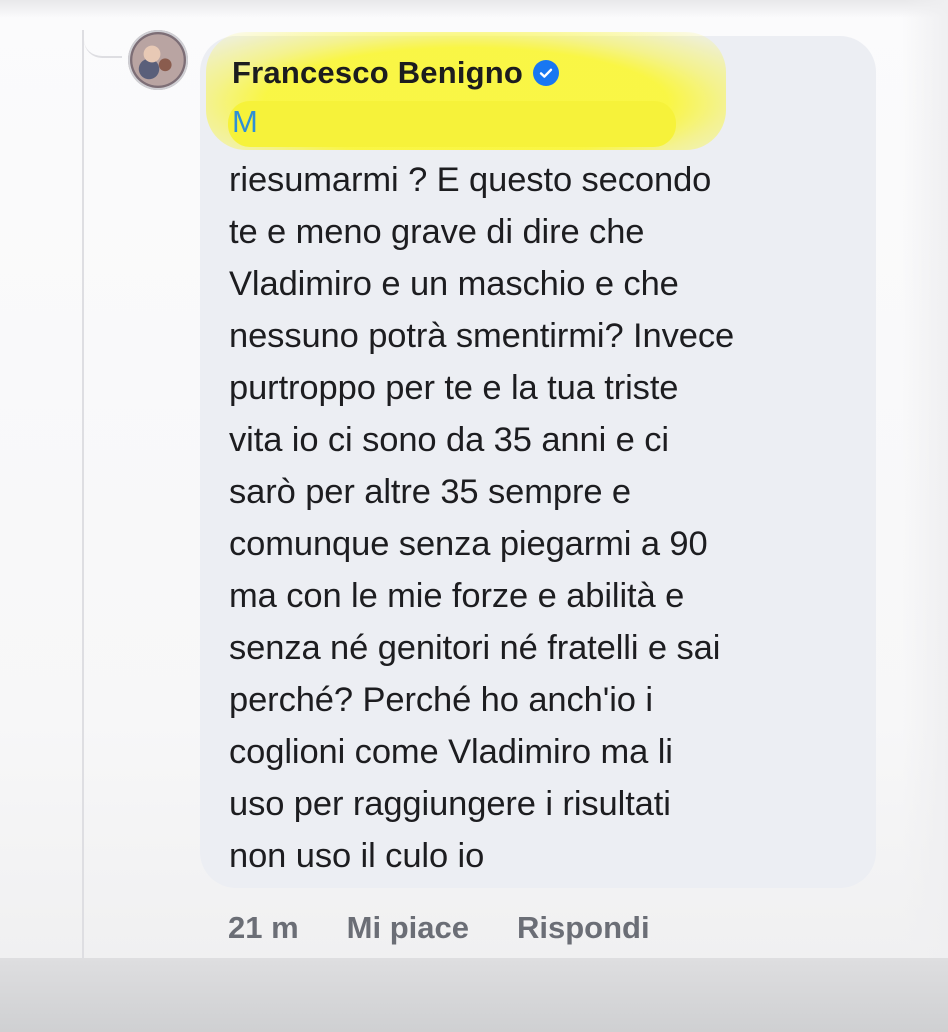 The image size is (948, 1032). What do you see at coordinates (158, 60) in the screenshot?
I see `author-avatar` at bounding box center [158, 60].